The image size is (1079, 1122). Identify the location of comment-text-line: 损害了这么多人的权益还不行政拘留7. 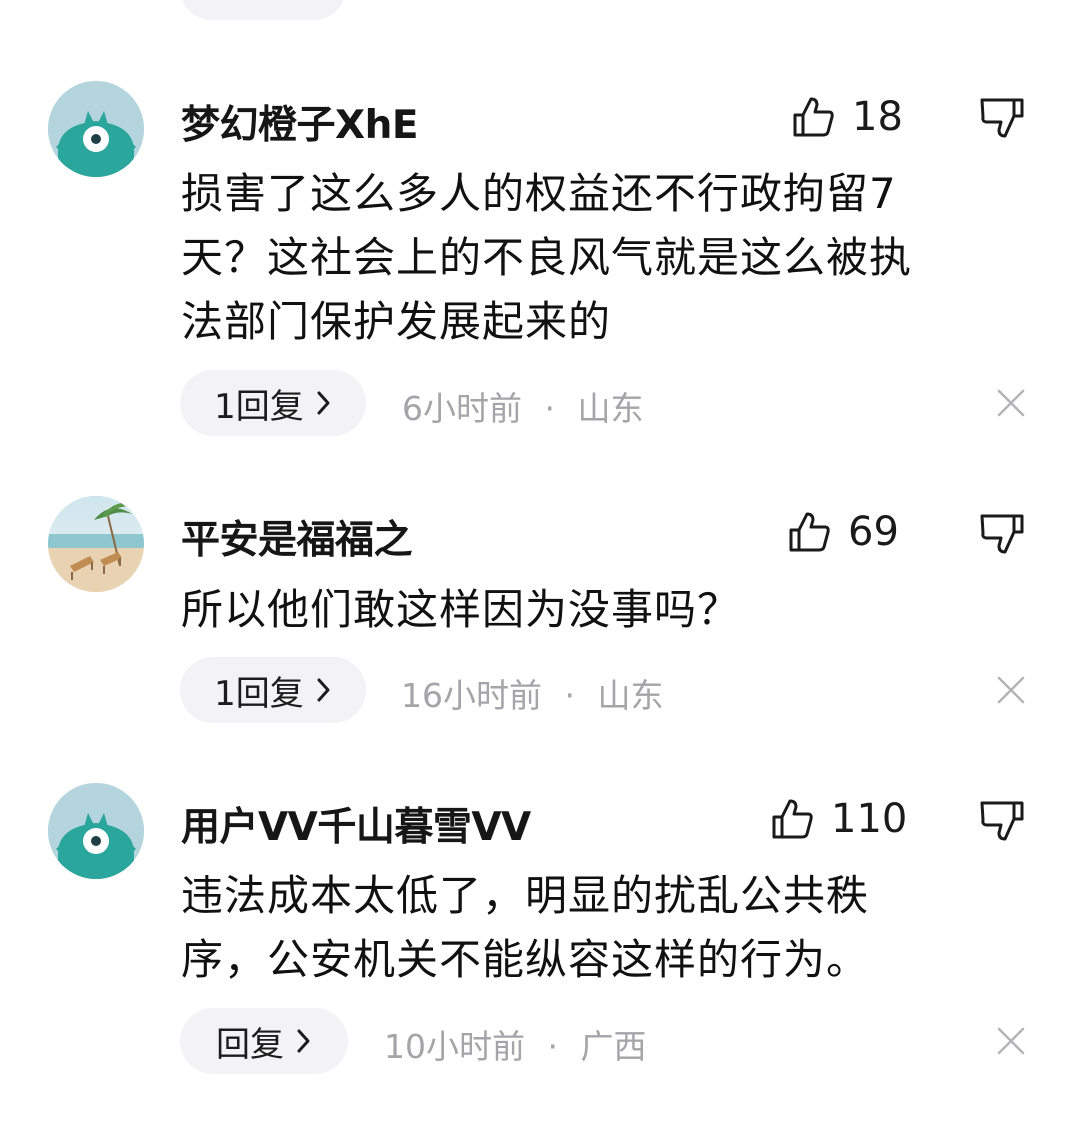
(539, 193).